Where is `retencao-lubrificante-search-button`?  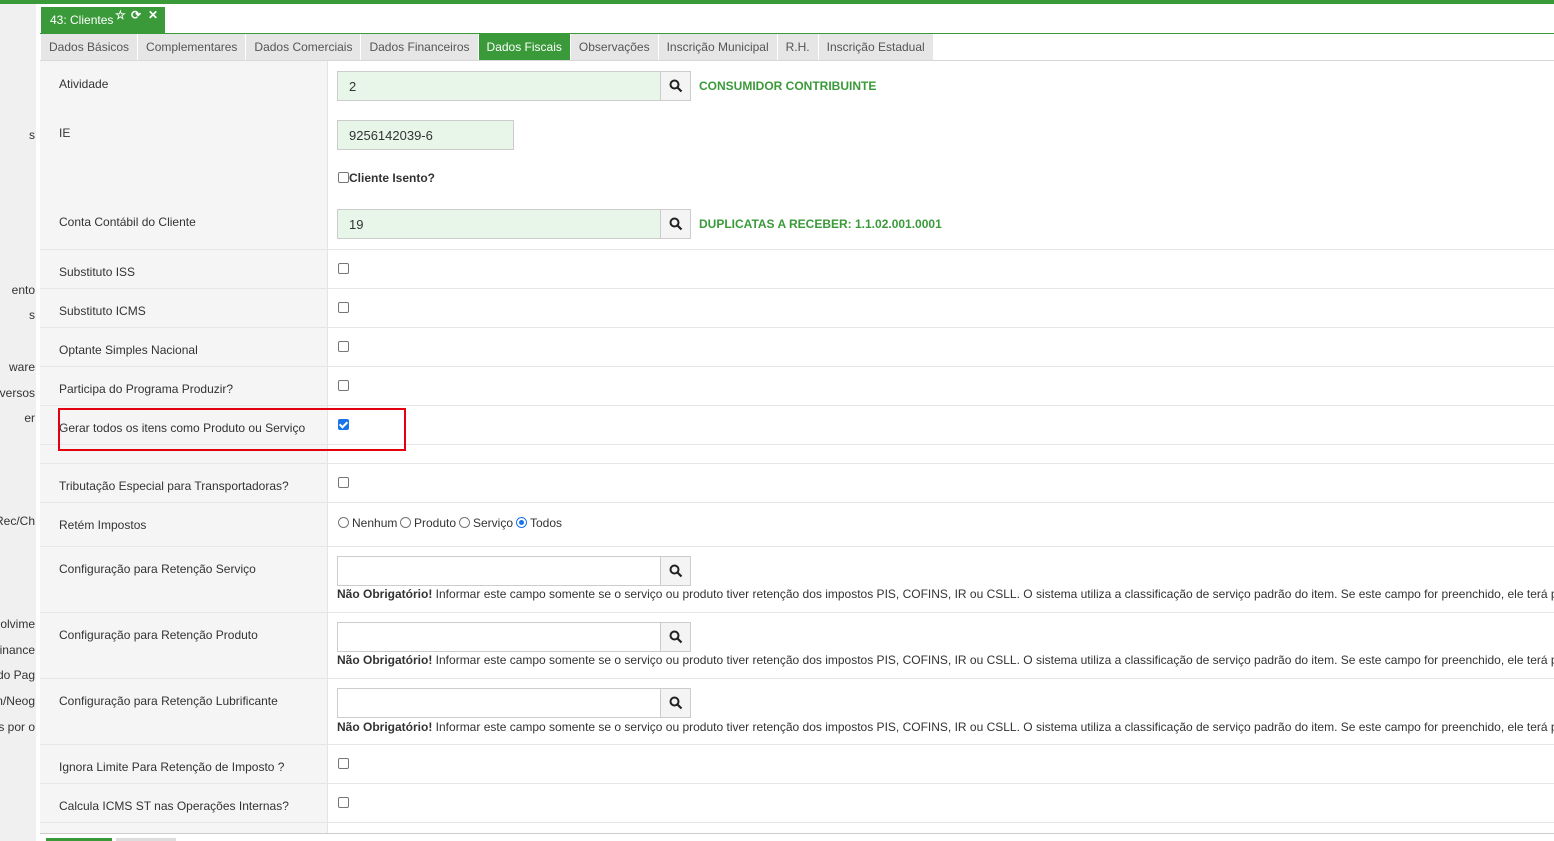
retencao-lubrificante-search-button is located at coordinates (675, 703).